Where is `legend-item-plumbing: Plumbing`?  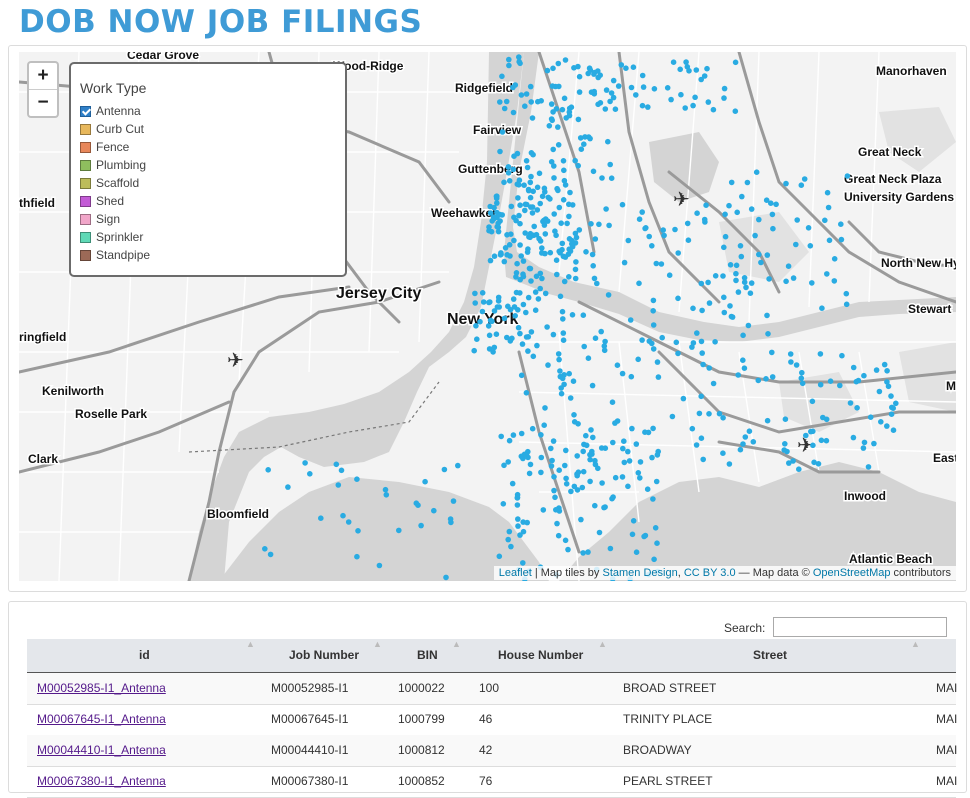 legend-item-plumbing: Plumbing is located at coordinates (212, 165).